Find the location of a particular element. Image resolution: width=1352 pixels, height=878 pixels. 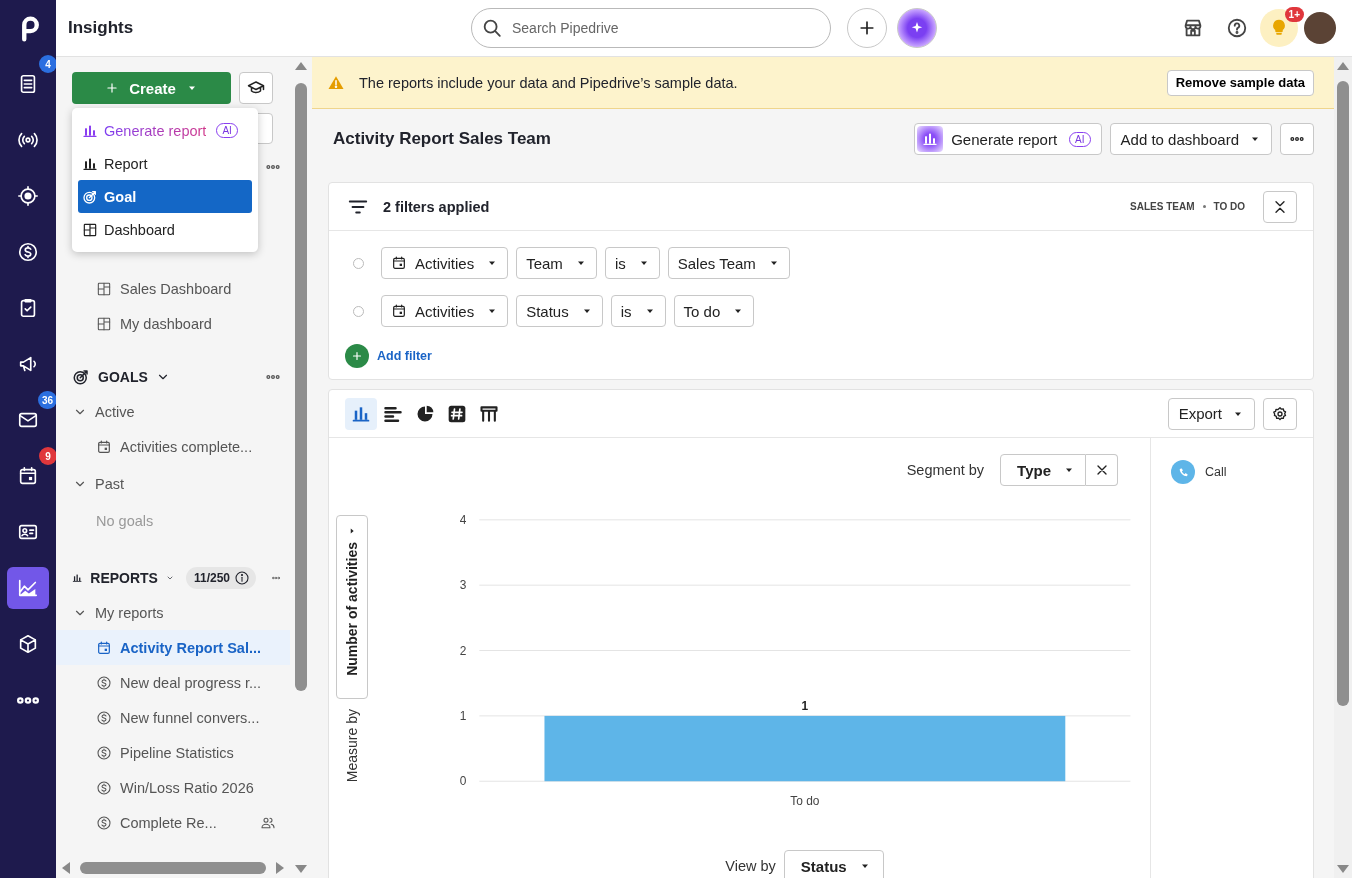

filter-tag: SALES TEAM is located at coordinates (1162, 206).